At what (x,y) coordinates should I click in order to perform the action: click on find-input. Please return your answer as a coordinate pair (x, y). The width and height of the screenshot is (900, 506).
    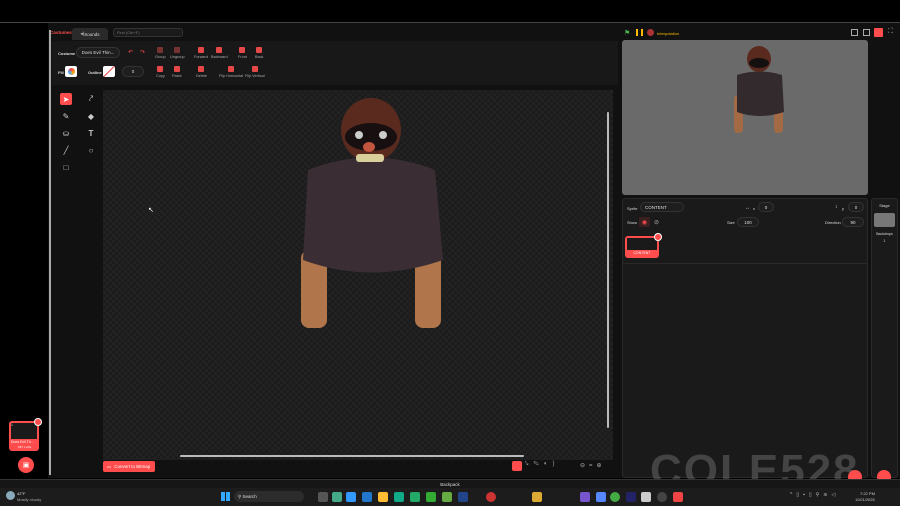
    Looking at the image, I should click on (148, 32).